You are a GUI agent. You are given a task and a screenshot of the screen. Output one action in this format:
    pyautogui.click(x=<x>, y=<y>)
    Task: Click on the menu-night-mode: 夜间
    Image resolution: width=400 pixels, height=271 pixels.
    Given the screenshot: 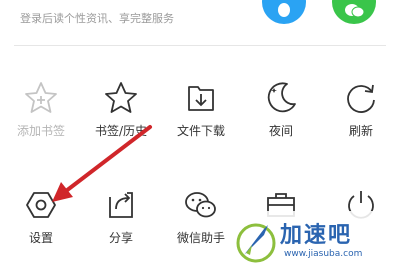 What is the action you would take?
    pyautogui.click(x=281, y=108)
    